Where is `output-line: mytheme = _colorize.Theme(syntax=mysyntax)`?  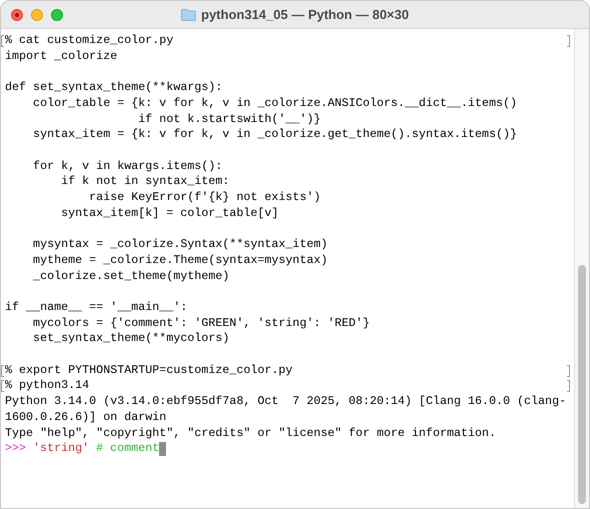 output-line: mytheme = _colorize.Theme(syntax=mysyntax) is located at coordinates (180, 259).